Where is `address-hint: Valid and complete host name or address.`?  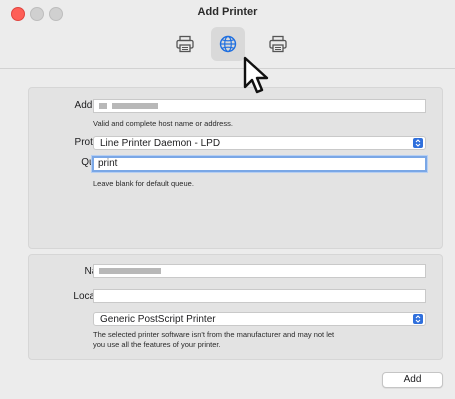
address-hint: Valid and complete host name or address. is located at coordinates (163, 123).